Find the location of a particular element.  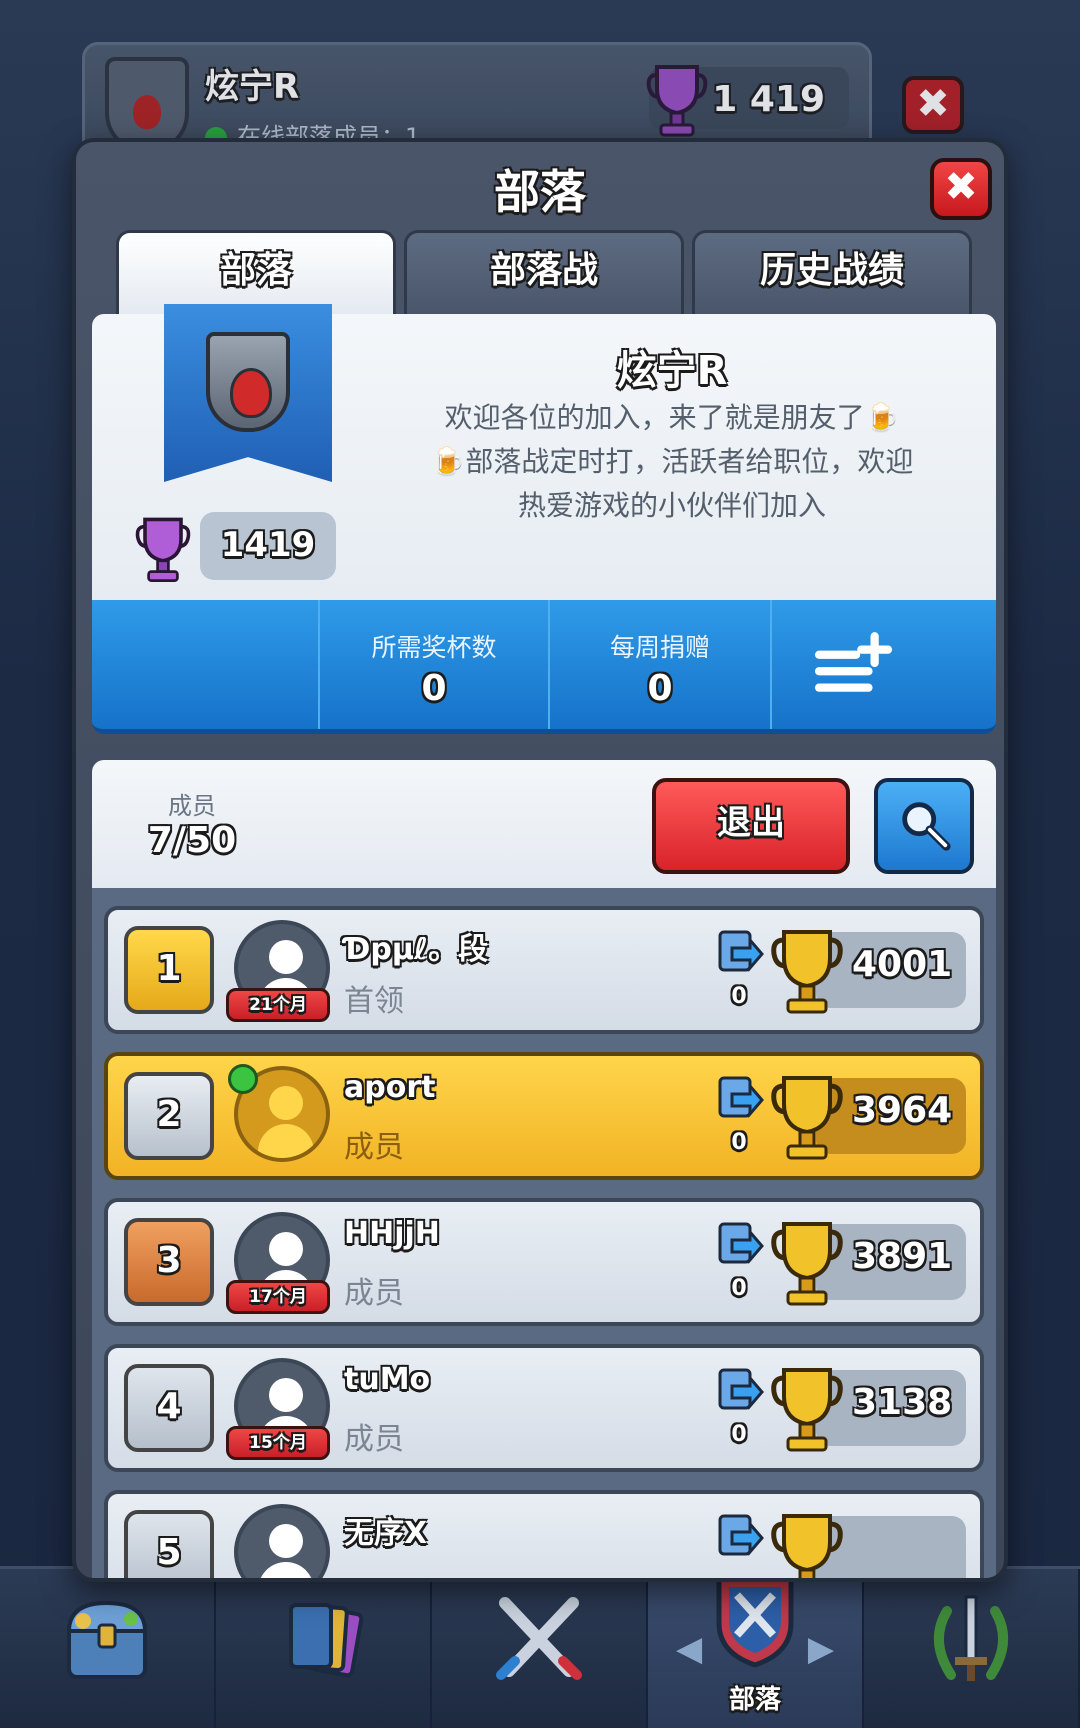

clan-badge-flame-icon is located at coordinates (248, 382).